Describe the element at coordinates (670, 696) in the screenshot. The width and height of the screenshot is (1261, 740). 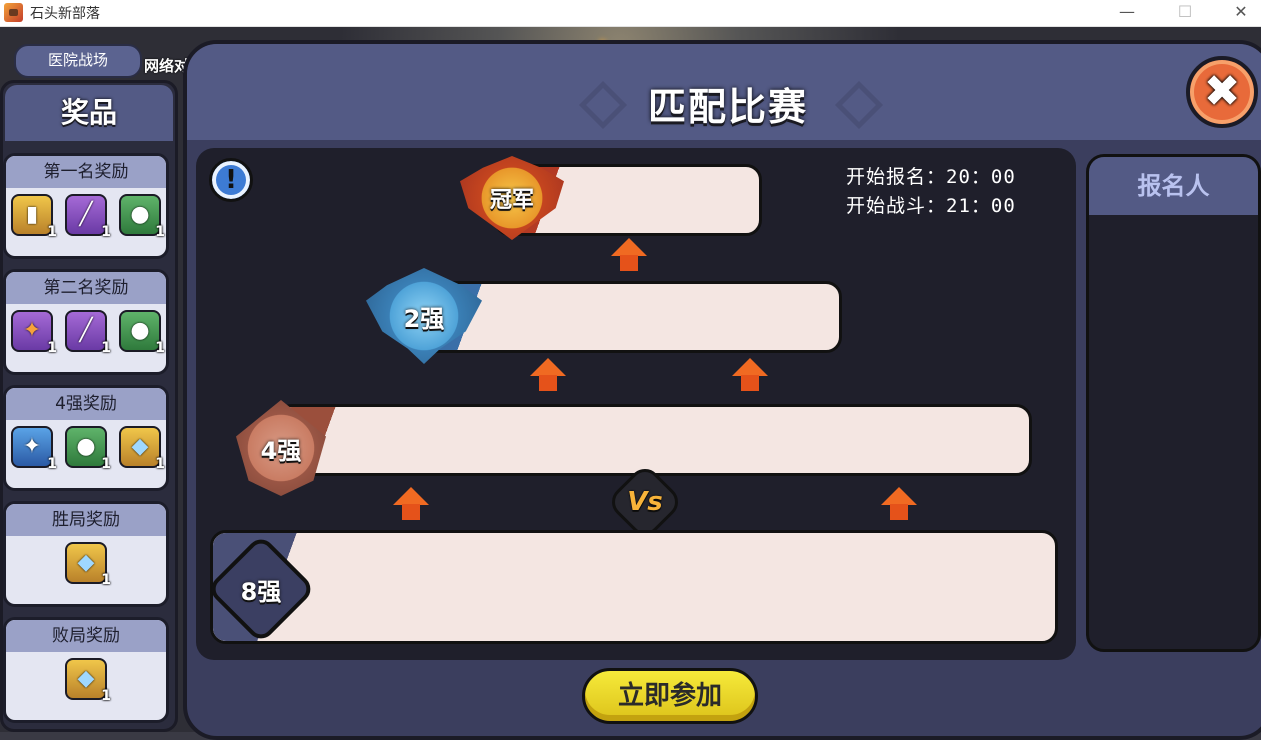
I see `join-now-button: 立即参加` at that location.